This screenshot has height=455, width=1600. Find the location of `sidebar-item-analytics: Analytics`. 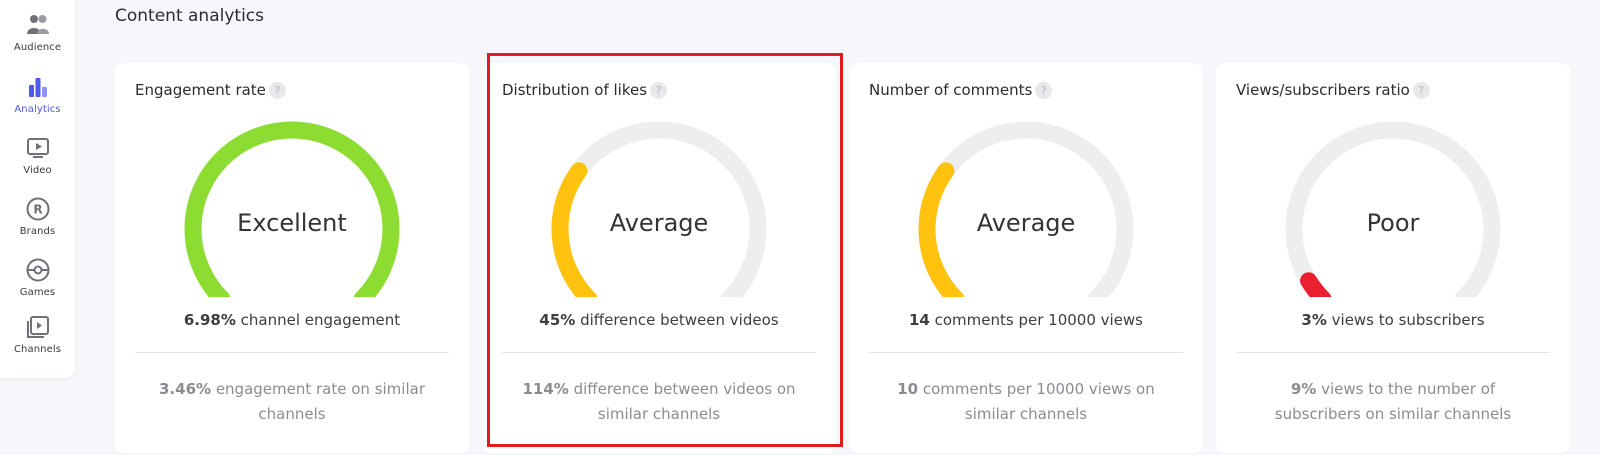

sidebar-item-analytics: Analytics is located at coordinates (37, 94).